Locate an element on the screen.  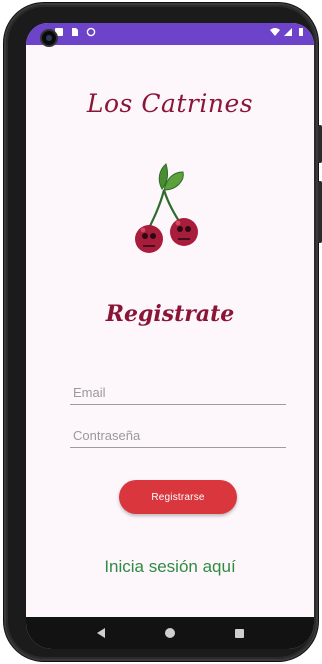
navigation-bar is located at coordinates (170, 633).